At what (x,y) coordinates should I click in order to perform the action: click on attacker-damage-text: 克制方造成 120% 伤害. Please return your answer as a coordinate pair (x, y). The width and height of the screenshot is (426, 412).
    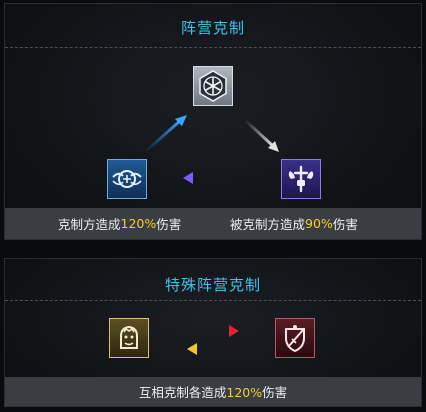
    Looking at the image, I should click on (120, 224).